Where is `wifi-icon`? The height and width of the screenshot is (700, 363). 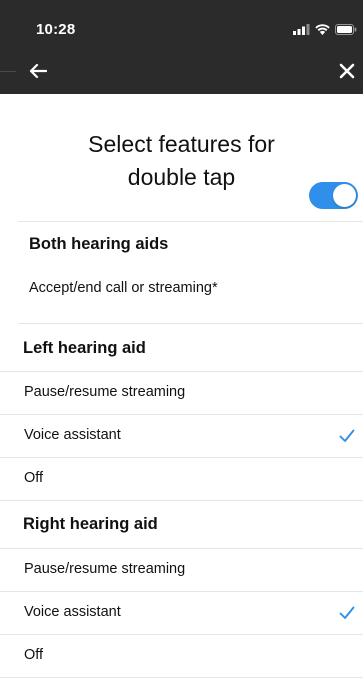 wifi-icon is located at coordinates (322, 29).